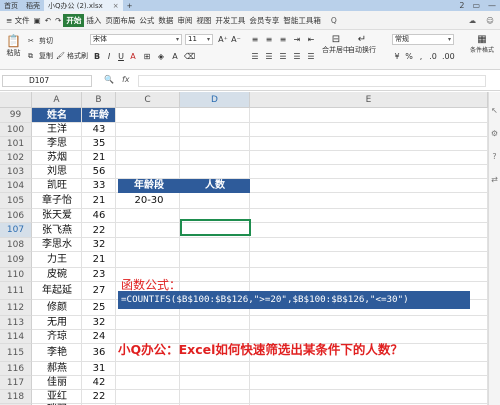 The width and height of the screenshot is (500, 405). What do you see at coordinates (57, 230) in the screenshot?
I see `name-cell: 张飞燕` at bounding box center [57, 230].